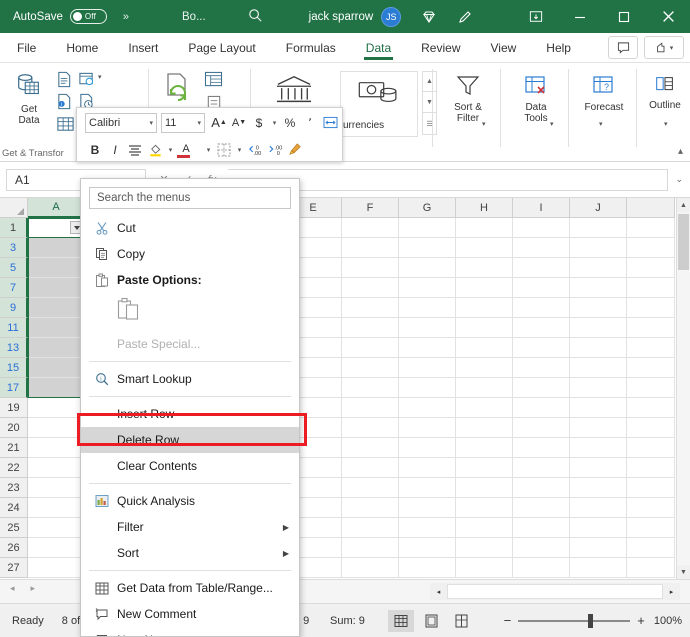 Image resolution: width=690 pixels, height=637 pixels. What do you see at coordinates (341, 17) in the screenshot?
I see `user-name: jack sparrow` at bounding box center [341, 17].